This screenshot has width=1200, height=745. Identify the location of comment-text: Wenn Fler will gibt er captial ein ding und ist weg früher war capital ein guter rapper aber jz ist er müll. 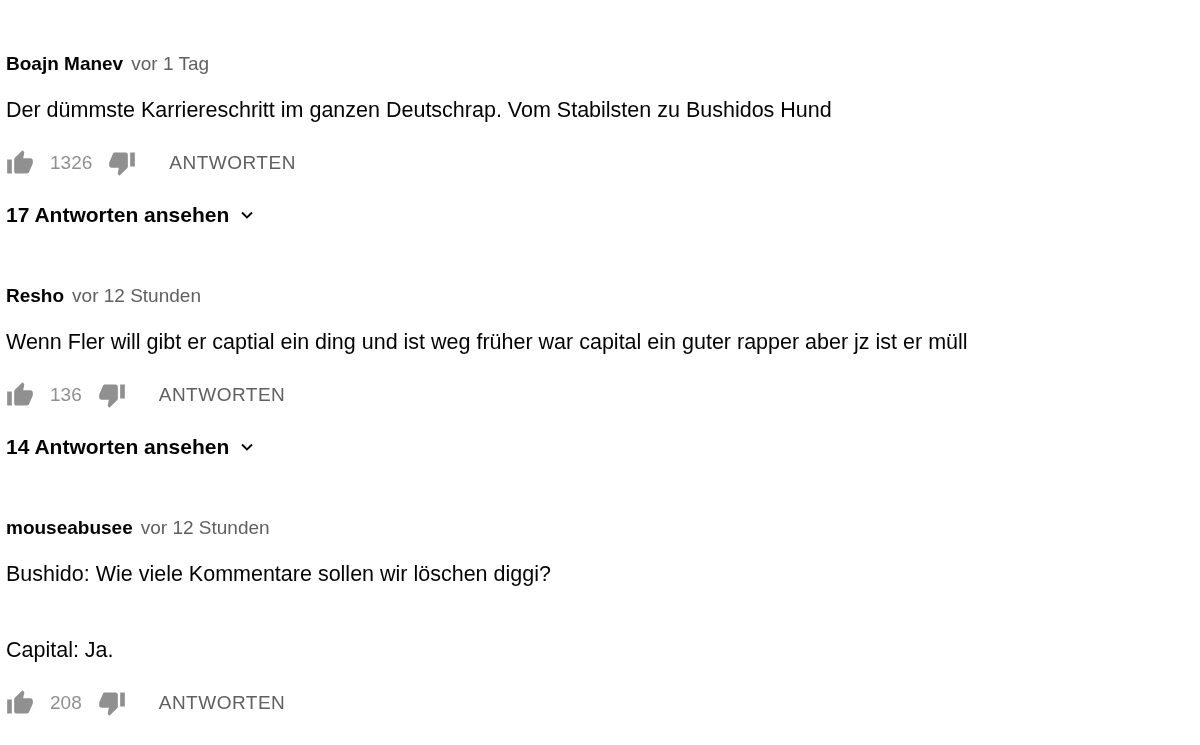
(487, 342).